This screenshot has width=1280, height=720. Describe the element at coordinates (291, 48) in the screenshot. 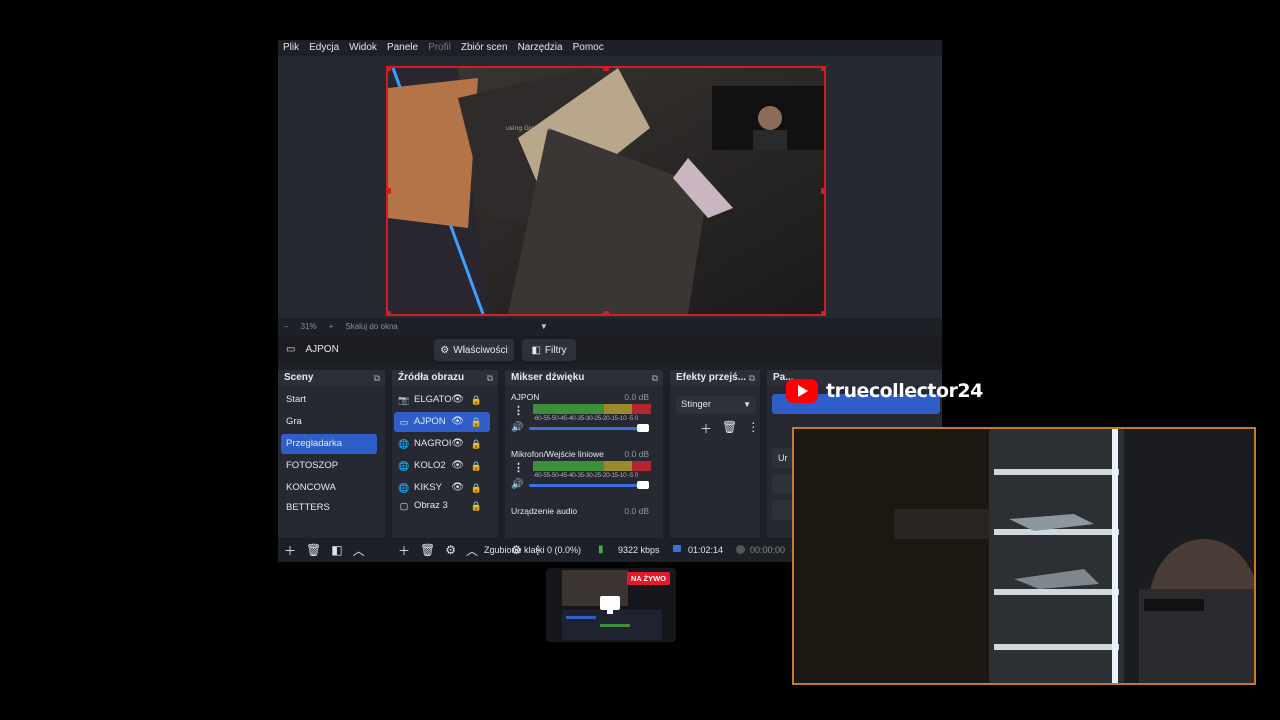

I see `menu-file: Plik` at that location.